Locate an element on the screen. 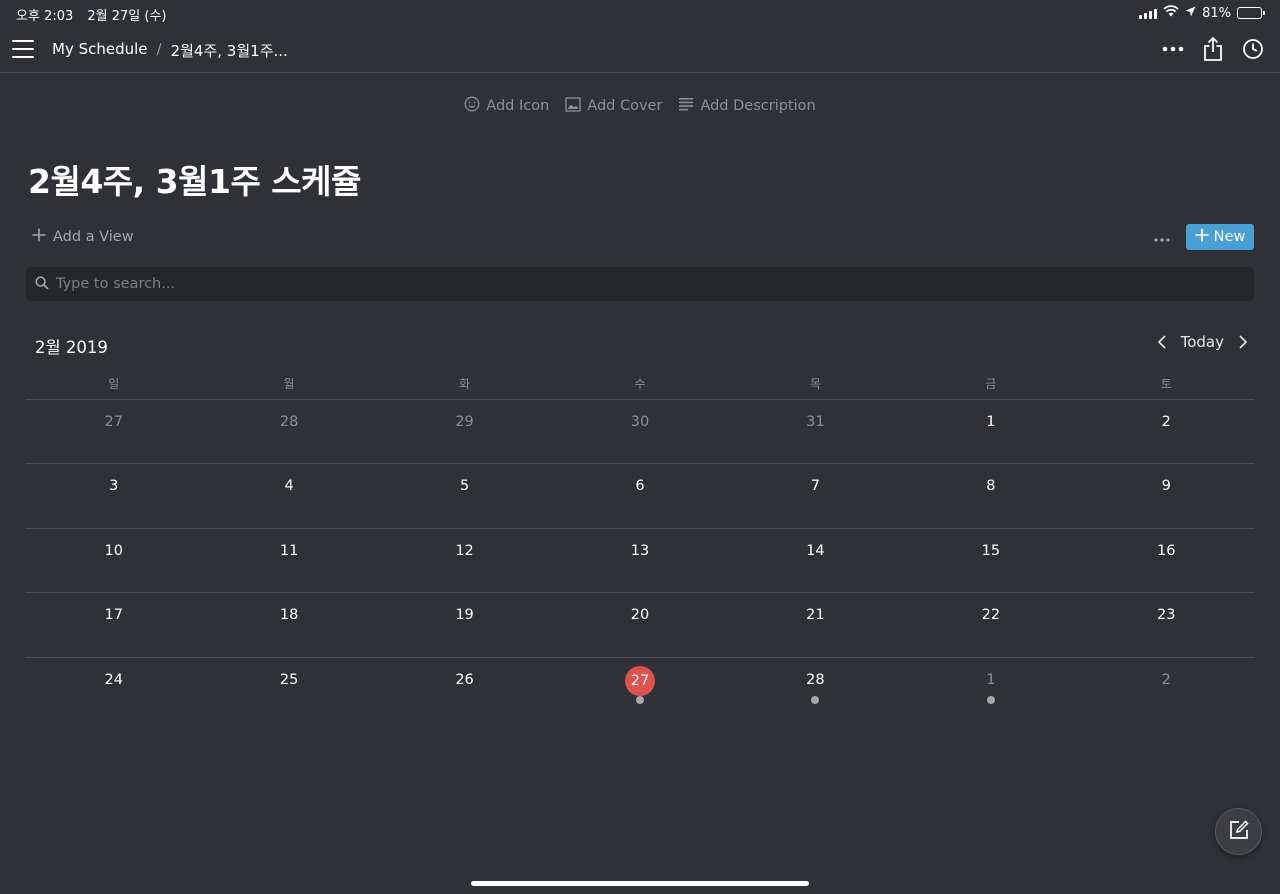  more-options-icon is located at coordinates (1173, 49).